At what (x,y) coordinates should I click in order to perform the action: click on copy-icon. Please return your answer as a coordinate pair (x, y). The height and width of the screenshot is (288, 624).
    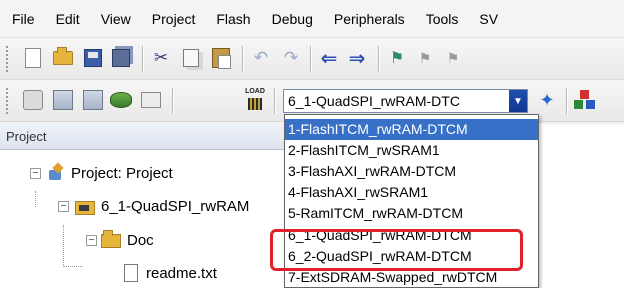
    Looking at the image, I should click on (191, 58).